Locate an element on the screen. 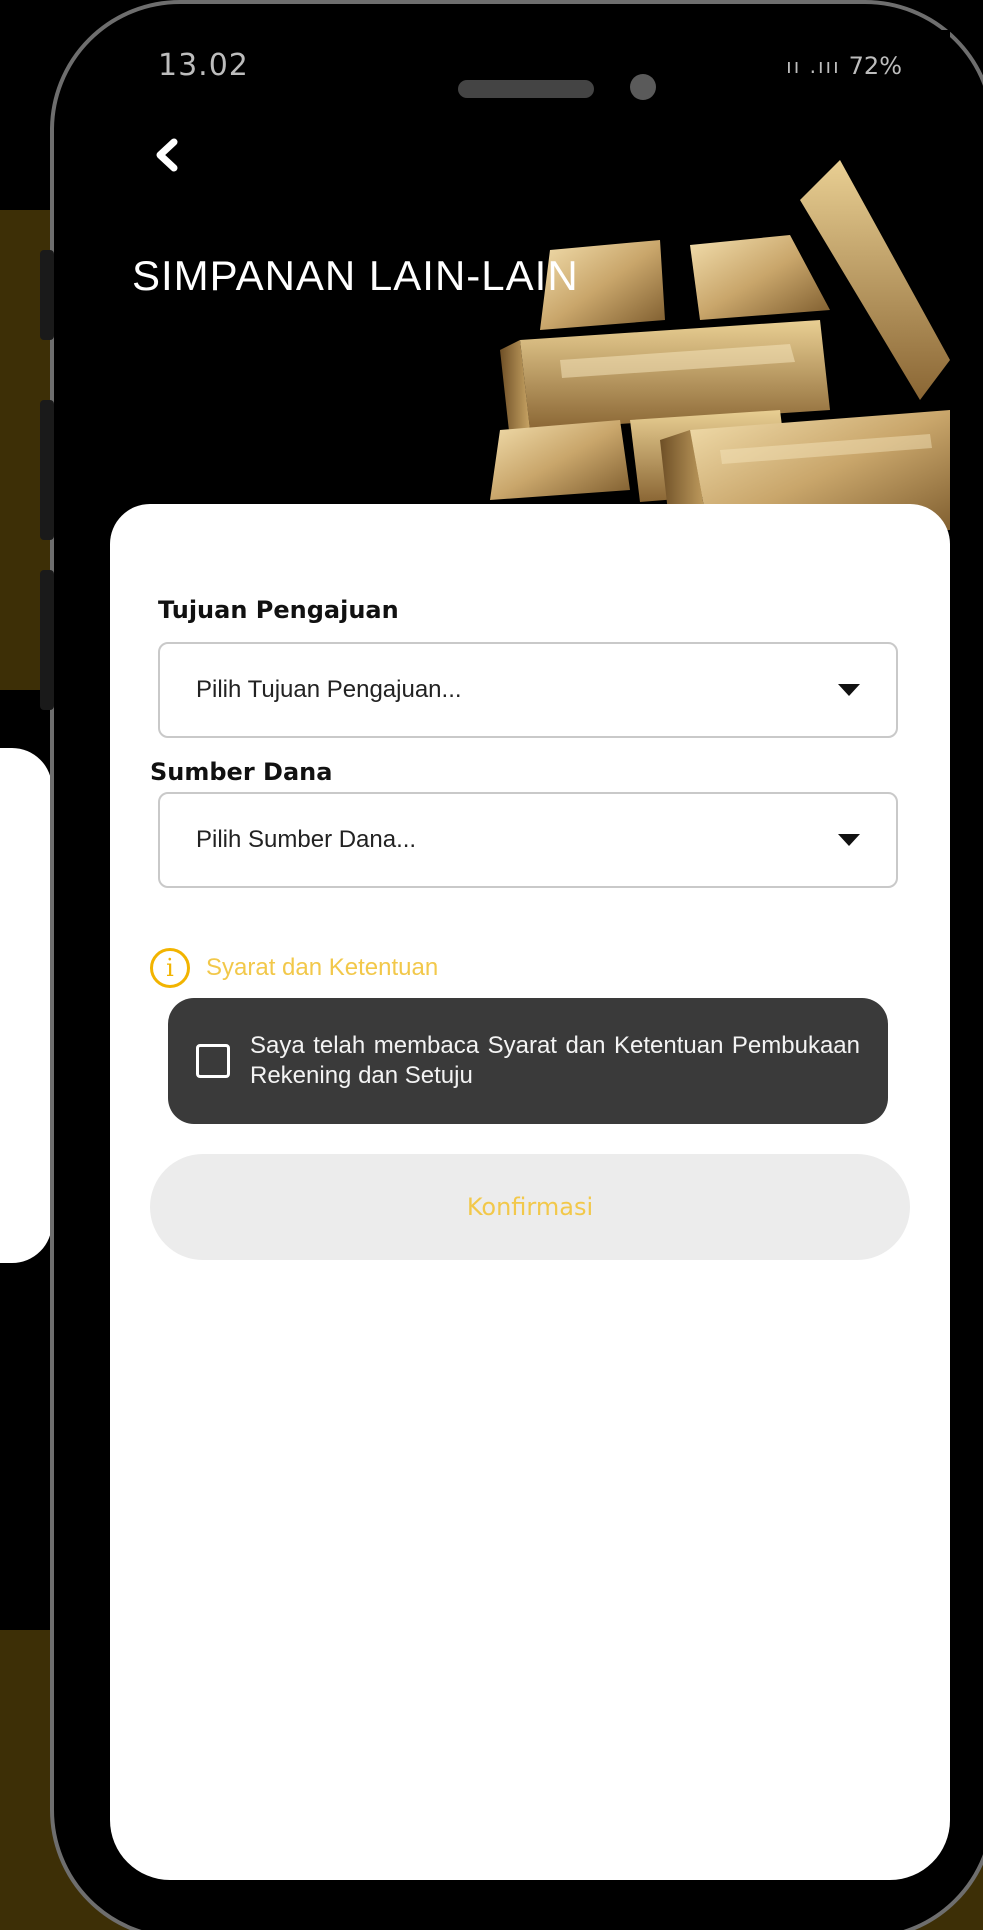 The image size is (983, 1930). signal-icon: ıı .ııı is located at coordinates (813, 66).